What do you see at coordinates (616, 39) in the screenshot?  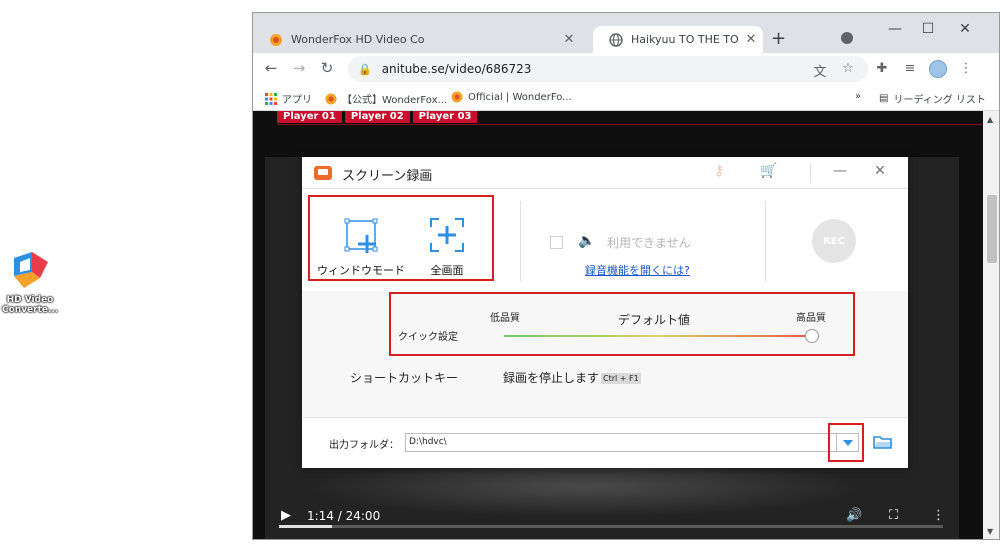 I see `globe-icon` at bounding box center [616, 39].